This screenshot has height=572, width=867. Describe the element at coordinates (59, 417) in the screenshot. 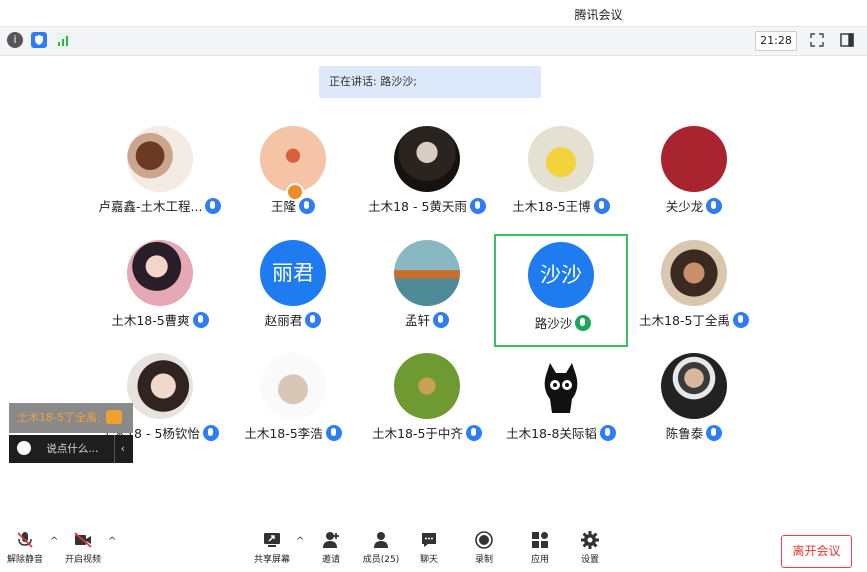

I see `chat-message-sender: 土木18-5丁全禹:` at that location.